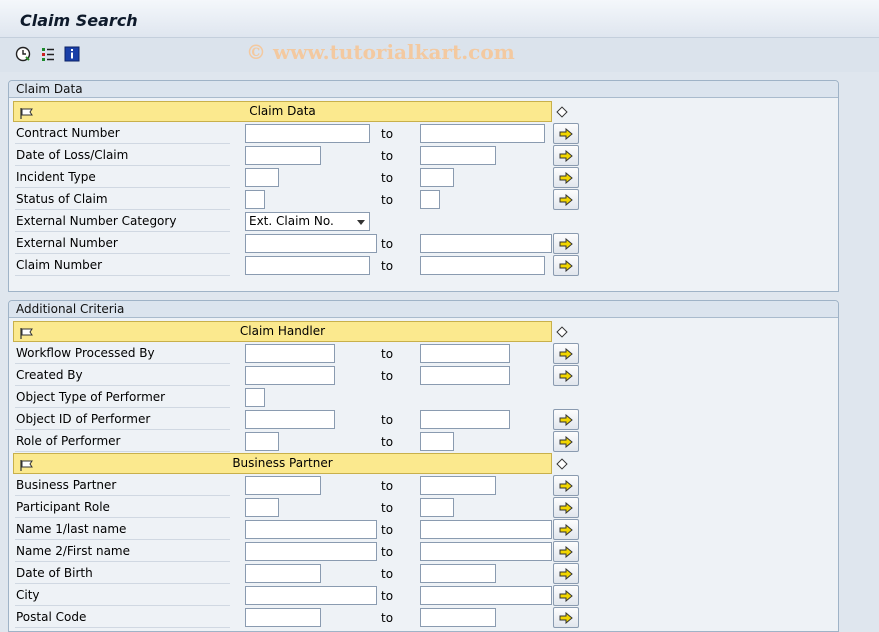  I want to click on date-of-loss-from-input, so click(283, 155).